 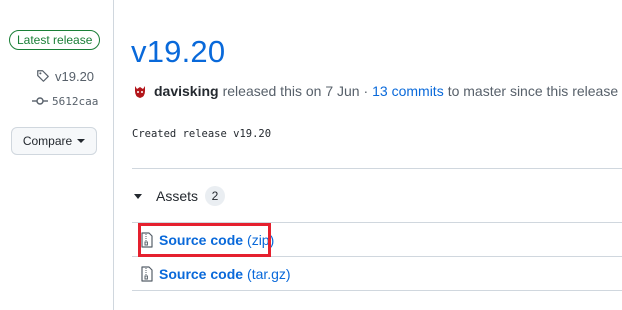 I want to click on avatar, so click(x=140, y=91).